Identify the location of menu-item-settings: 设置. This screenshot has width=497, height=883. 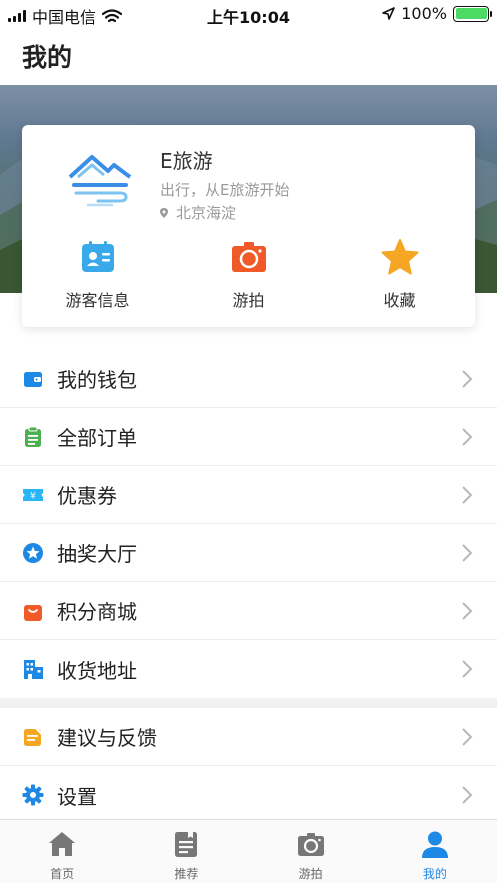
(248, 795).